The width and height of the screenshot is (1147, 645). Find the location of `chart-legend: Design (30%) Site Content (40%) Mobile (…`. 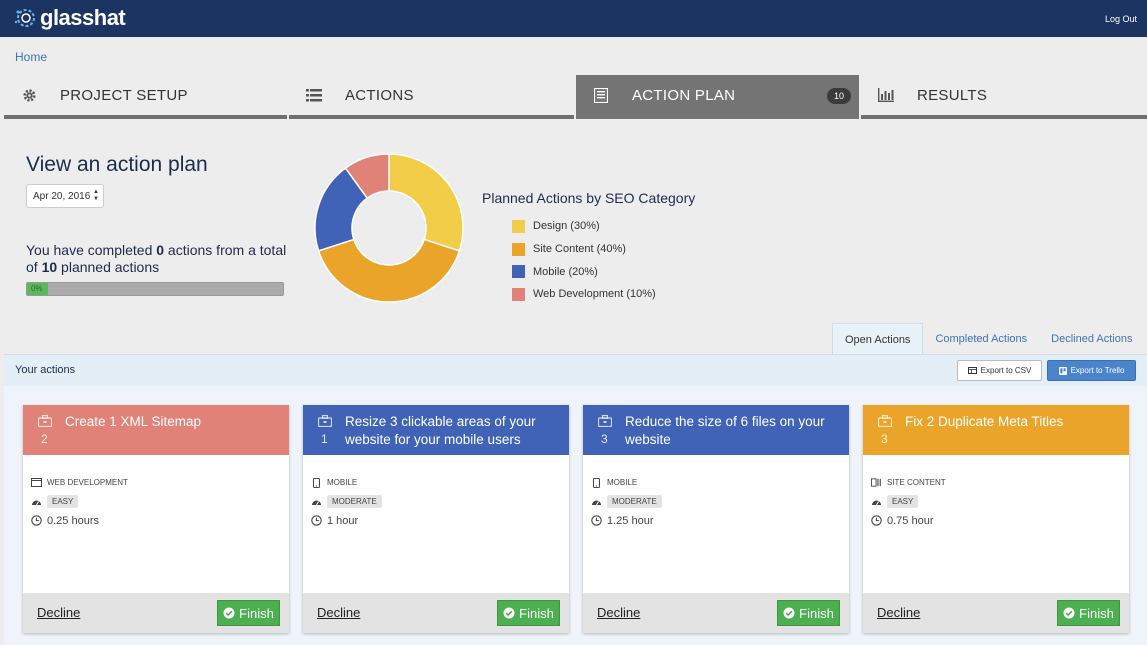

chart-legend: Design (30%) Site Content (40%) Mobile (… is located at coordinates (584, 260).